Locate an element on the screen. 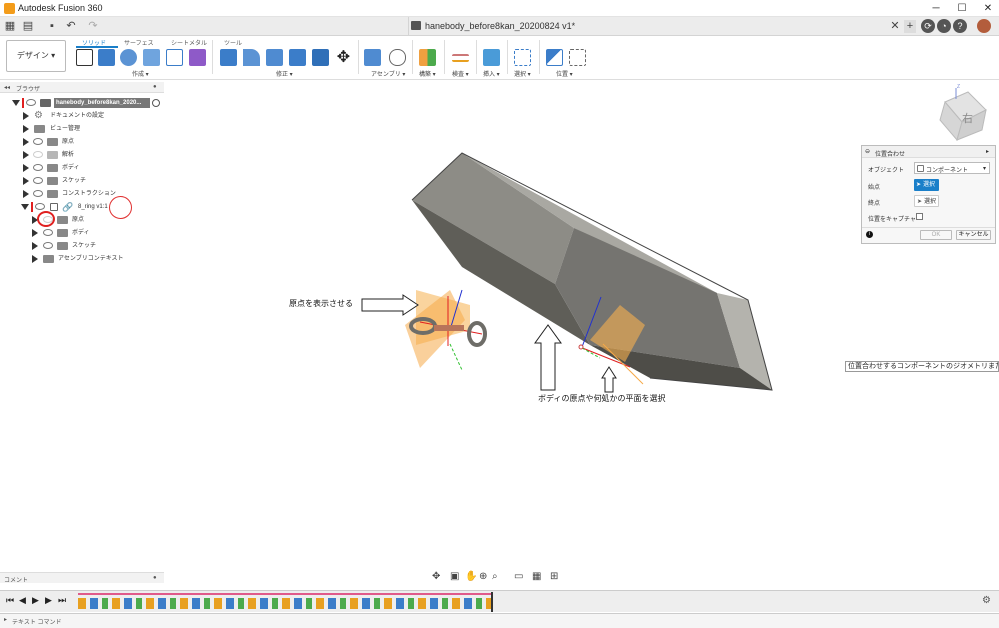 The width and height of the screenshot is (999, 628). capture-position-label: 位置をキャプチャ is located at coordinates (892, 220).